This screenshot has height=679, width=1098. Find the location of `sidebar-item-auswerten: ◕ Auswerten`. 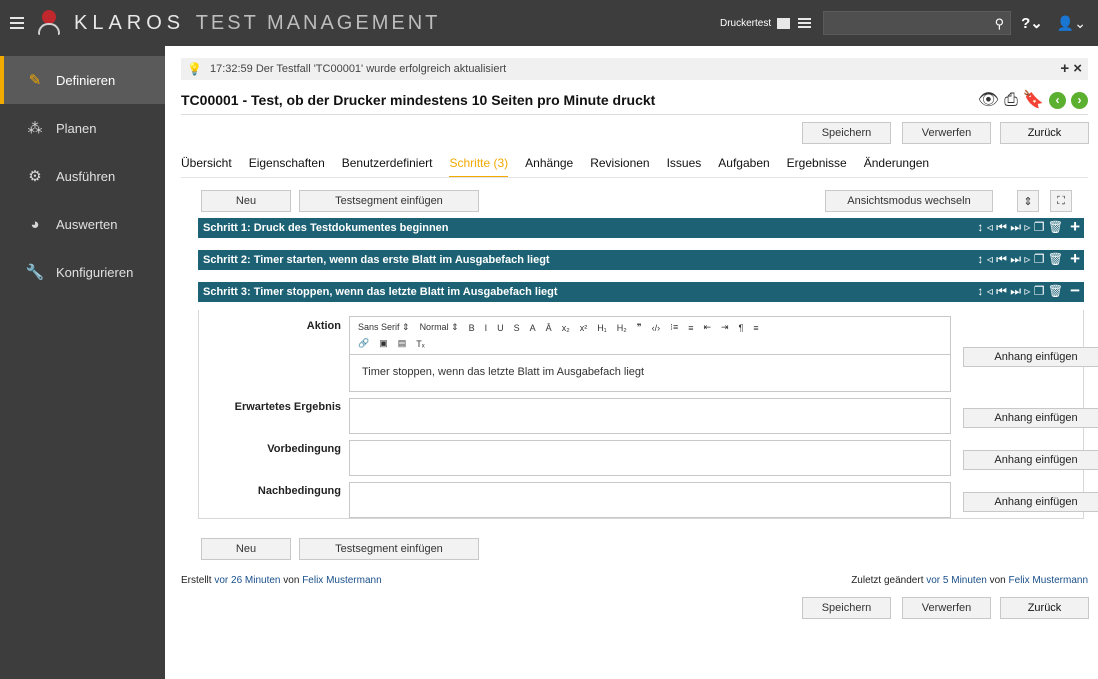

sidebar-item-auswerten: ◕ Auswerten is located at coordinates (82, 224).